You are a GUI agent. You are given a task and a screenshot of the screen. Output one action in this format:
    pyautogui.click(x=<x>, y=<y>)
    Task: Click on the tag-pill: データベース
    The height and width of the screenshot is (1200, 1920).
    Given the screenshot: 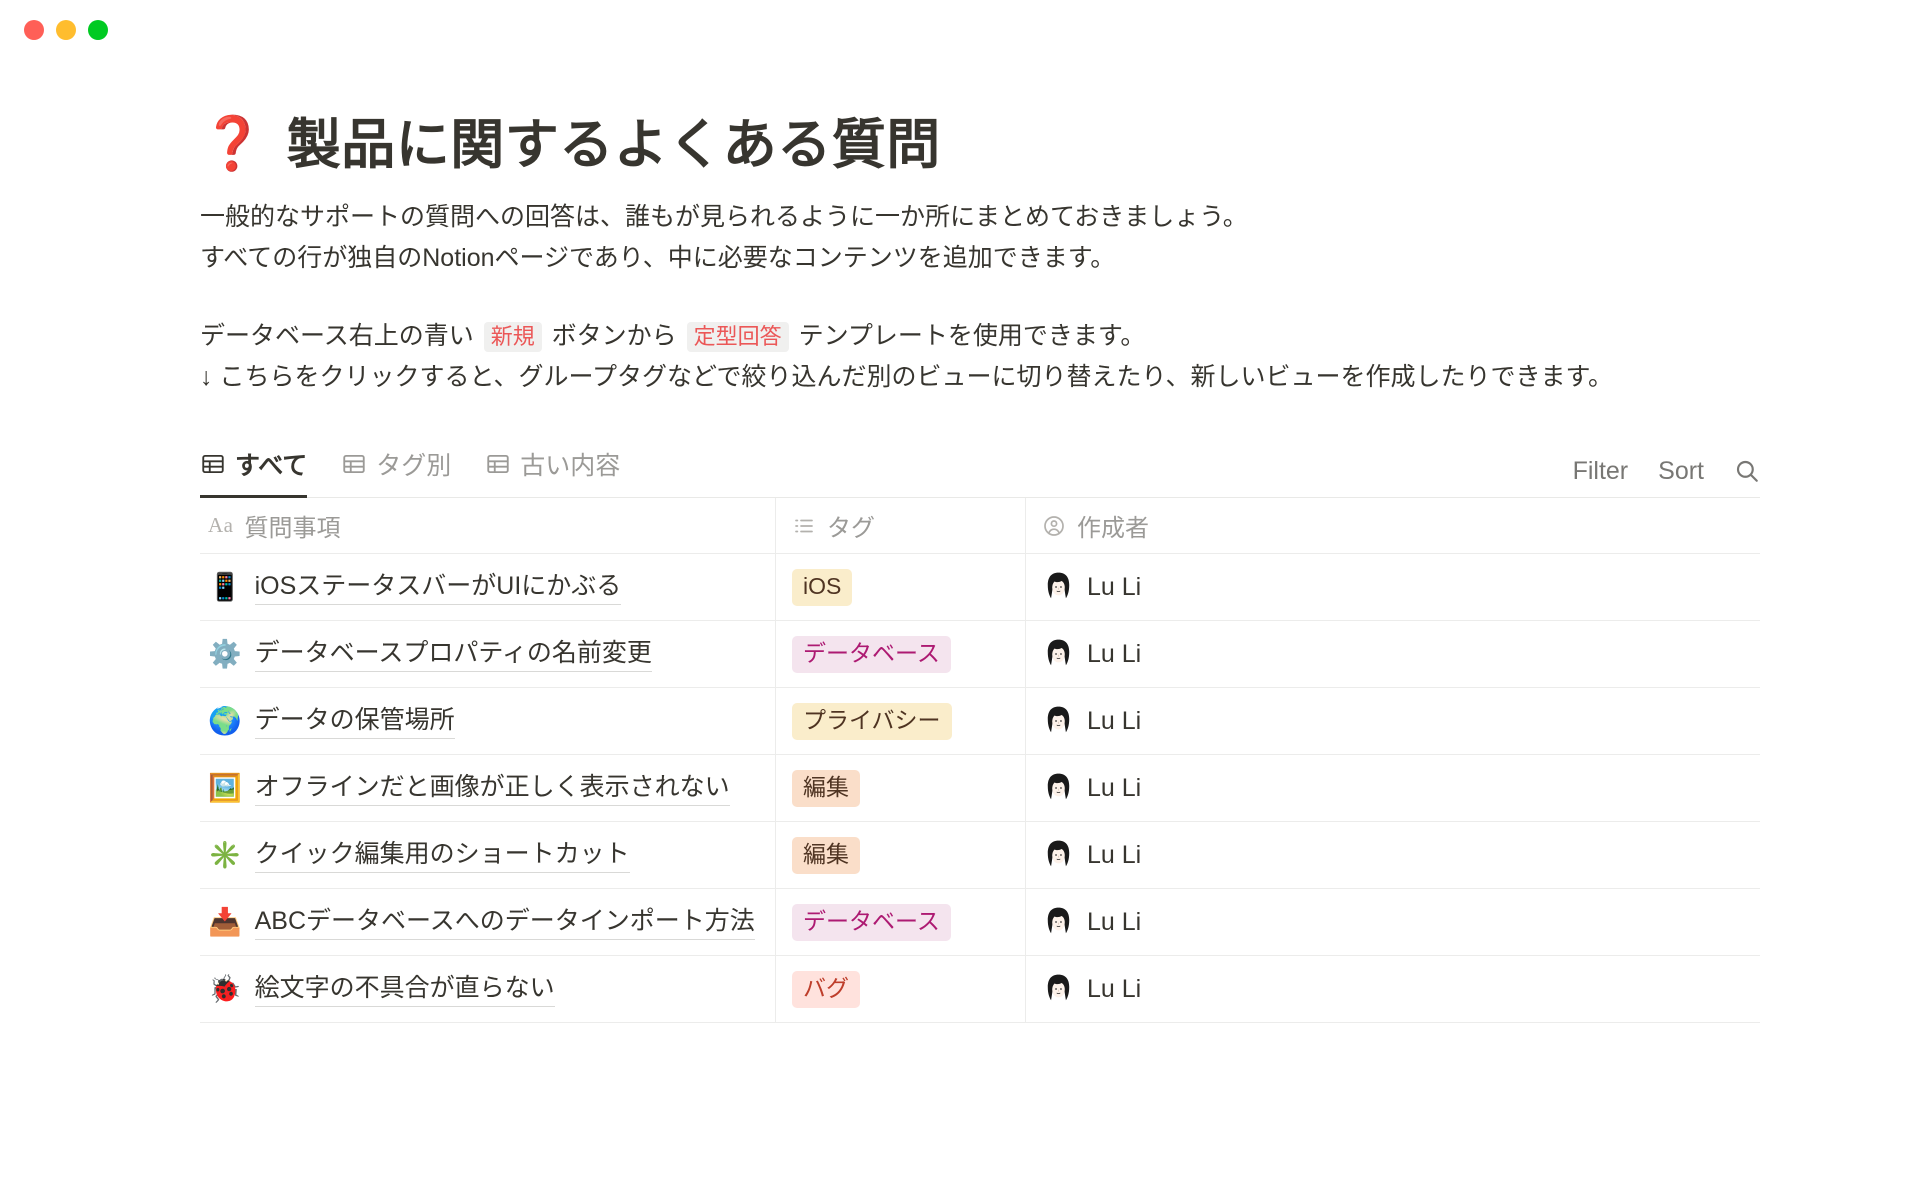 What is the action you would take?
    pyautogui.click(x=871, y=654)
    